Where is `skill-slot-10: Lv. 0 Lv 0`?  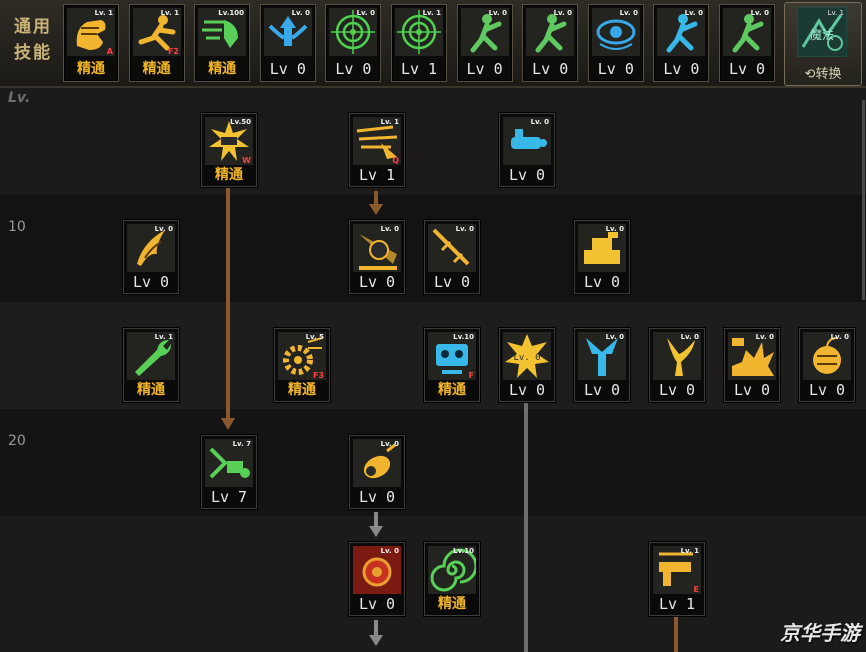 skill-slot-10: Lv. 0 Lv 0 is located at coordinates (681, 43).